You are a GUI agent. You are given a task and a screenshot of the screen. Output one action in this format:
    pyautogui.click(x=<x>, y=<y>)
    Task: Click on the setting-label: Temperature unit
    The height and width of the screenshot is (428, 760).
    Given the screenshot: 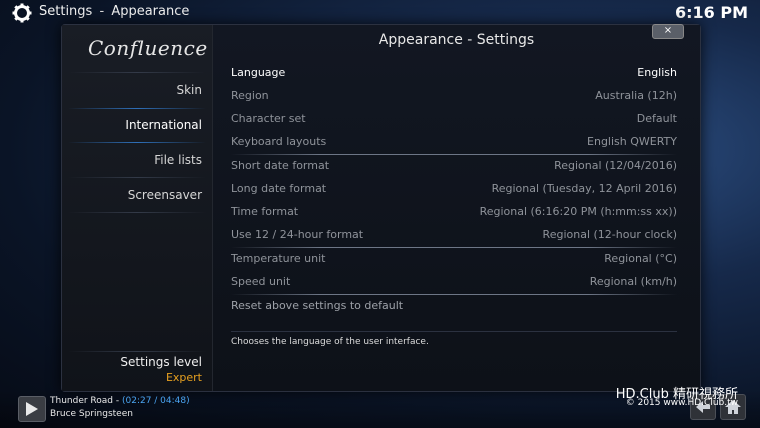 What is the action you would take?
    pyautogui.click(x=278, y=258)
    